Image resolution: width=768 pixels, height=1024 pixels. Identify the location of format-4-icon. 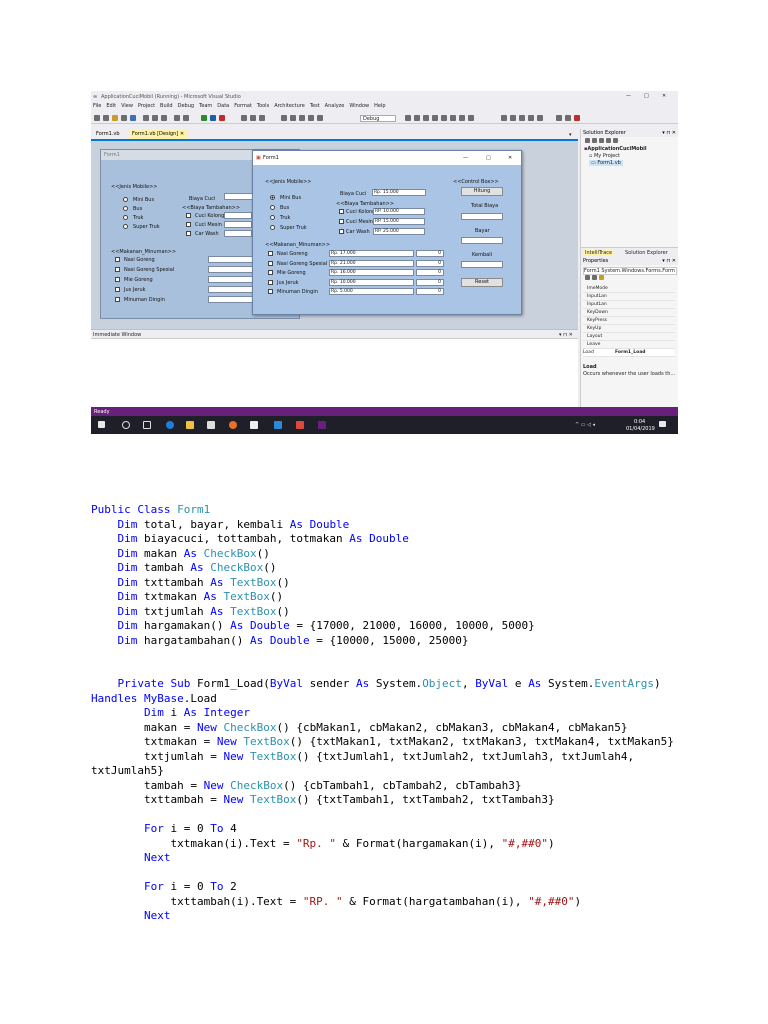
(435, 118).